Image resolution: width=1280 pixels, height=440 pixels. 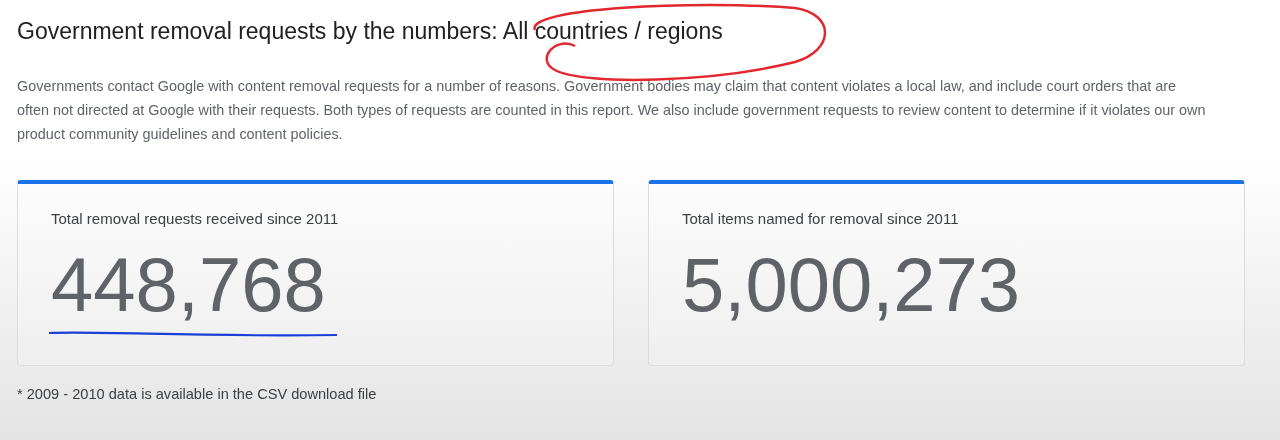 I want to click on stat-label: Total items named for removal since 2011, so click(x=821, y=218).